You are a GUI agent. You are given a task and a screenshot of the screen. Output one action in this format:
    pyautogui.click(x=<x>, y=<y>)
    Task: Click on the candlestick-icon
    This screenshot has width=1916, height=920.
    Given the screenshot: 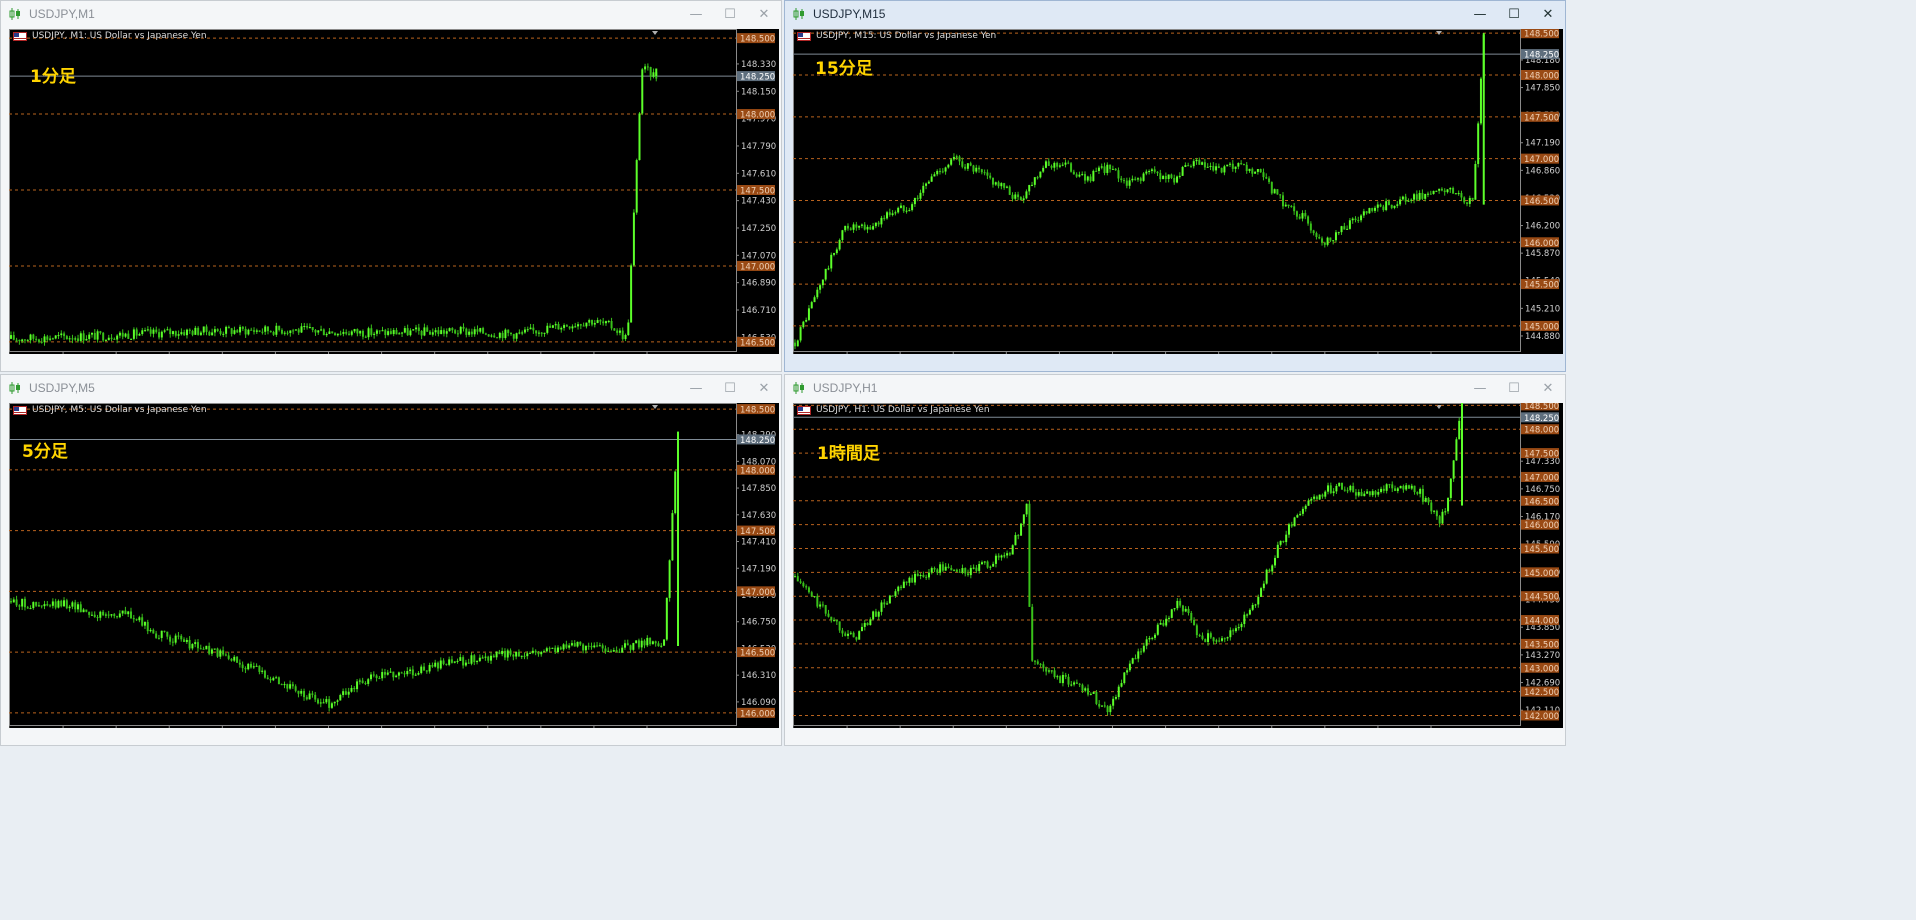 What is the action you would take?
    pyautogui.click(x=15, y=388)
    